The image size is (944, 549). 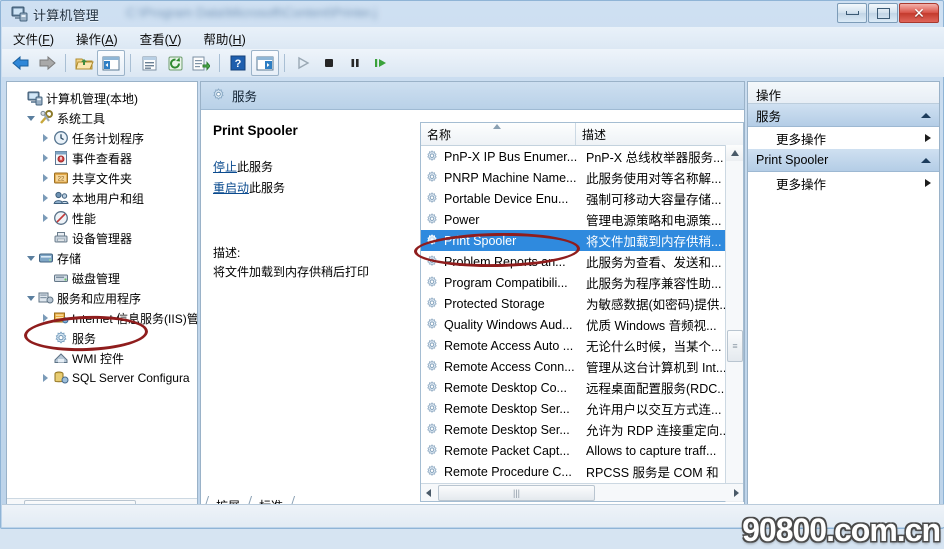 I want to click on tree-item-device-manager: 设备管理器, so click(x=104, y=238).